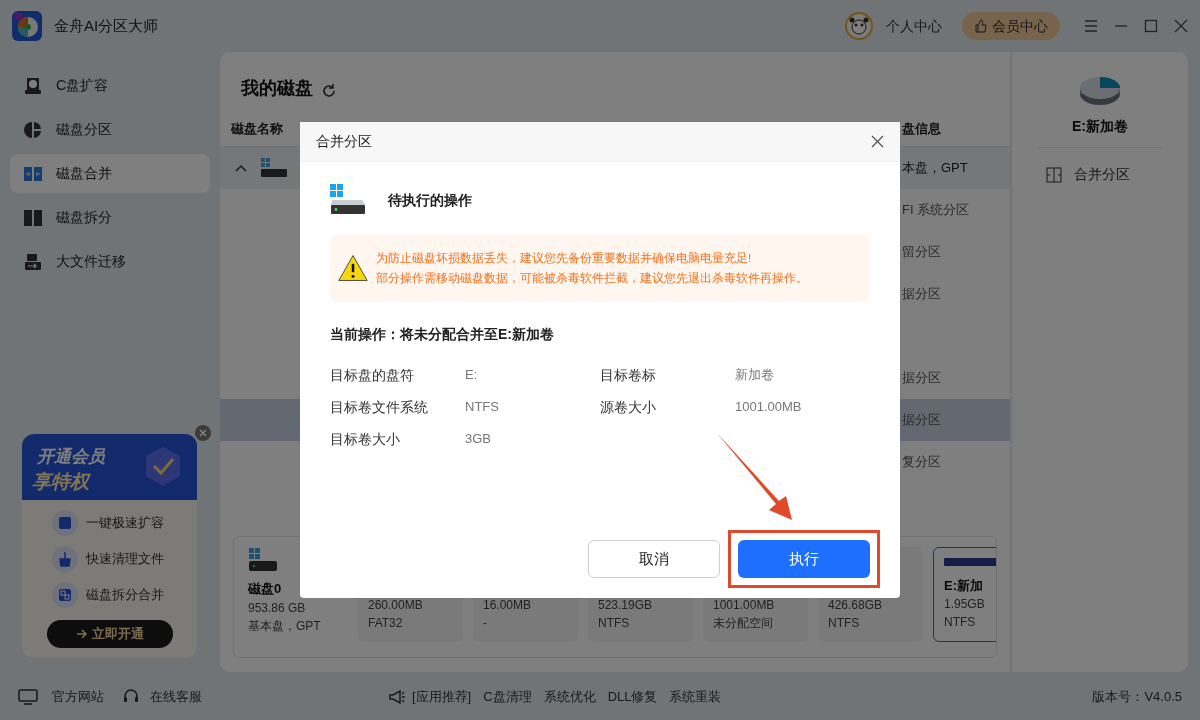  Describe the element at coordinates (628, 407) in the screenshot. I see `field-label: 源卷大小` at that location.